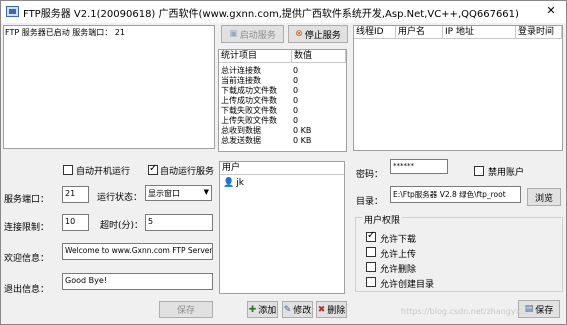 The width and height of the screenshot is (567, 325). Describe the element at coordinates (153, 169) in the screenshot. I see `auto-run-checkbox` at that location.